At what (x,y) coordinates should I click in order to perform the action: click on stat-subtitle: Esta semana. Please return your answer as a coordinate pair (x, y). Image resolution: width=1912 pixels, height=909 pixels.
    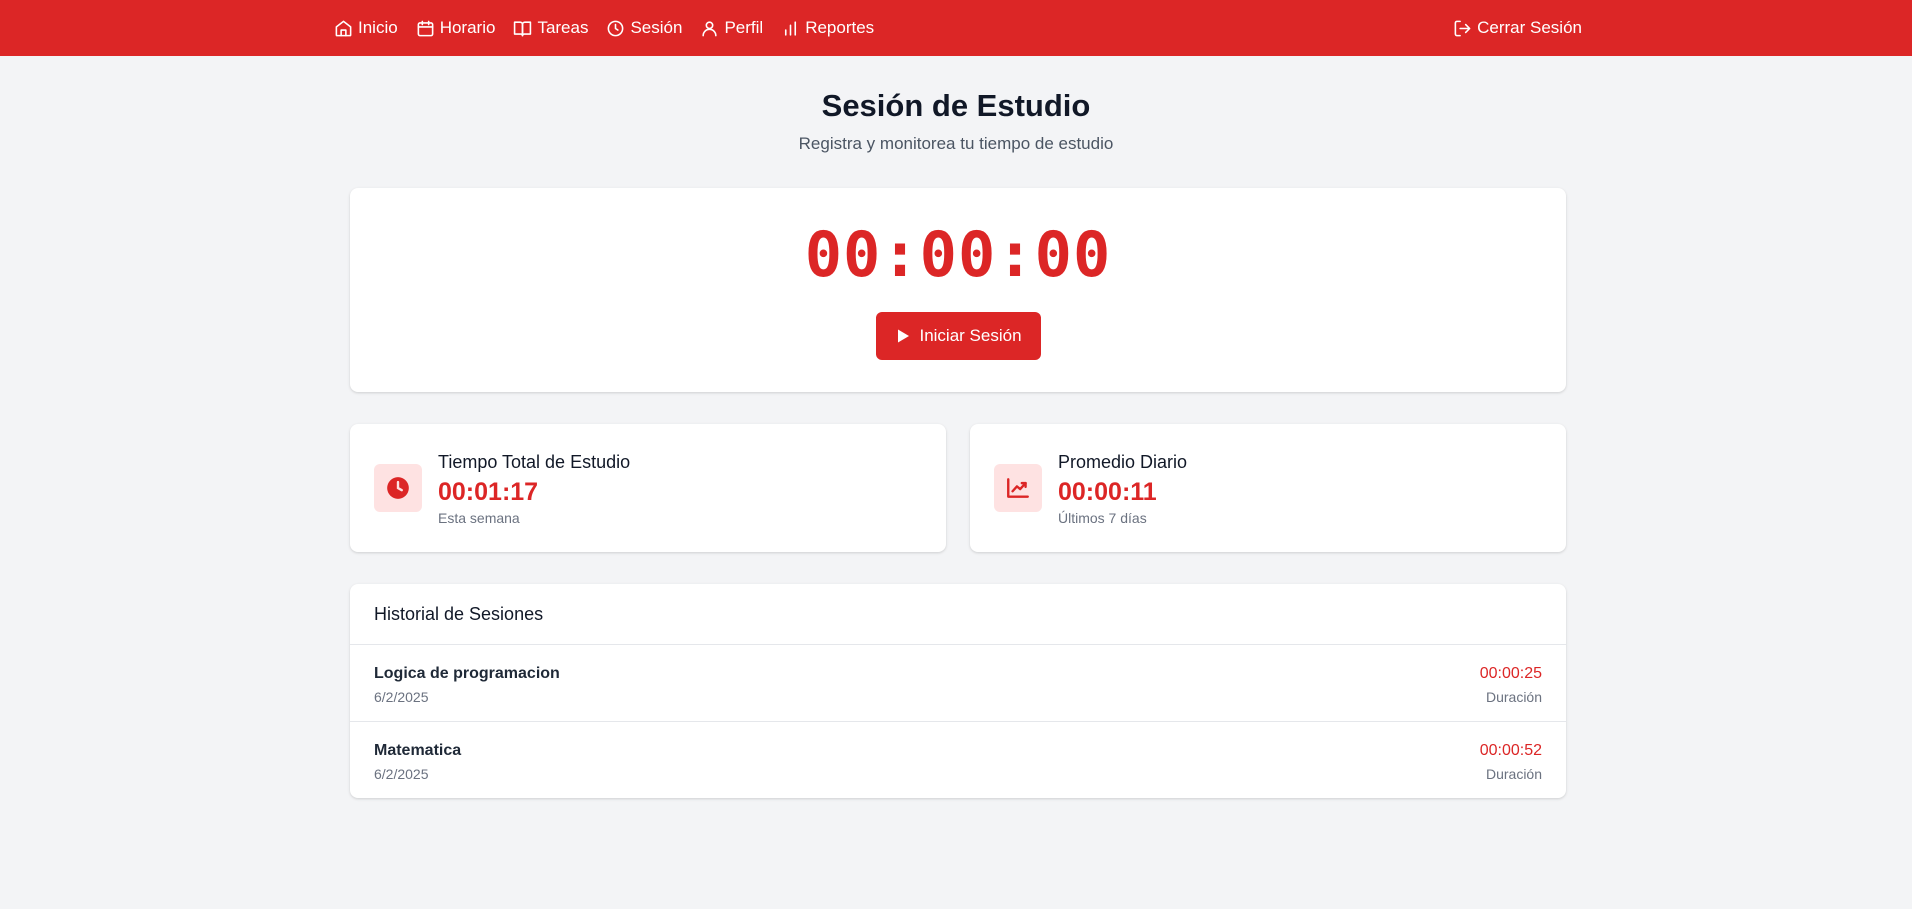
    Looking at the image, I should click on (479, 518).